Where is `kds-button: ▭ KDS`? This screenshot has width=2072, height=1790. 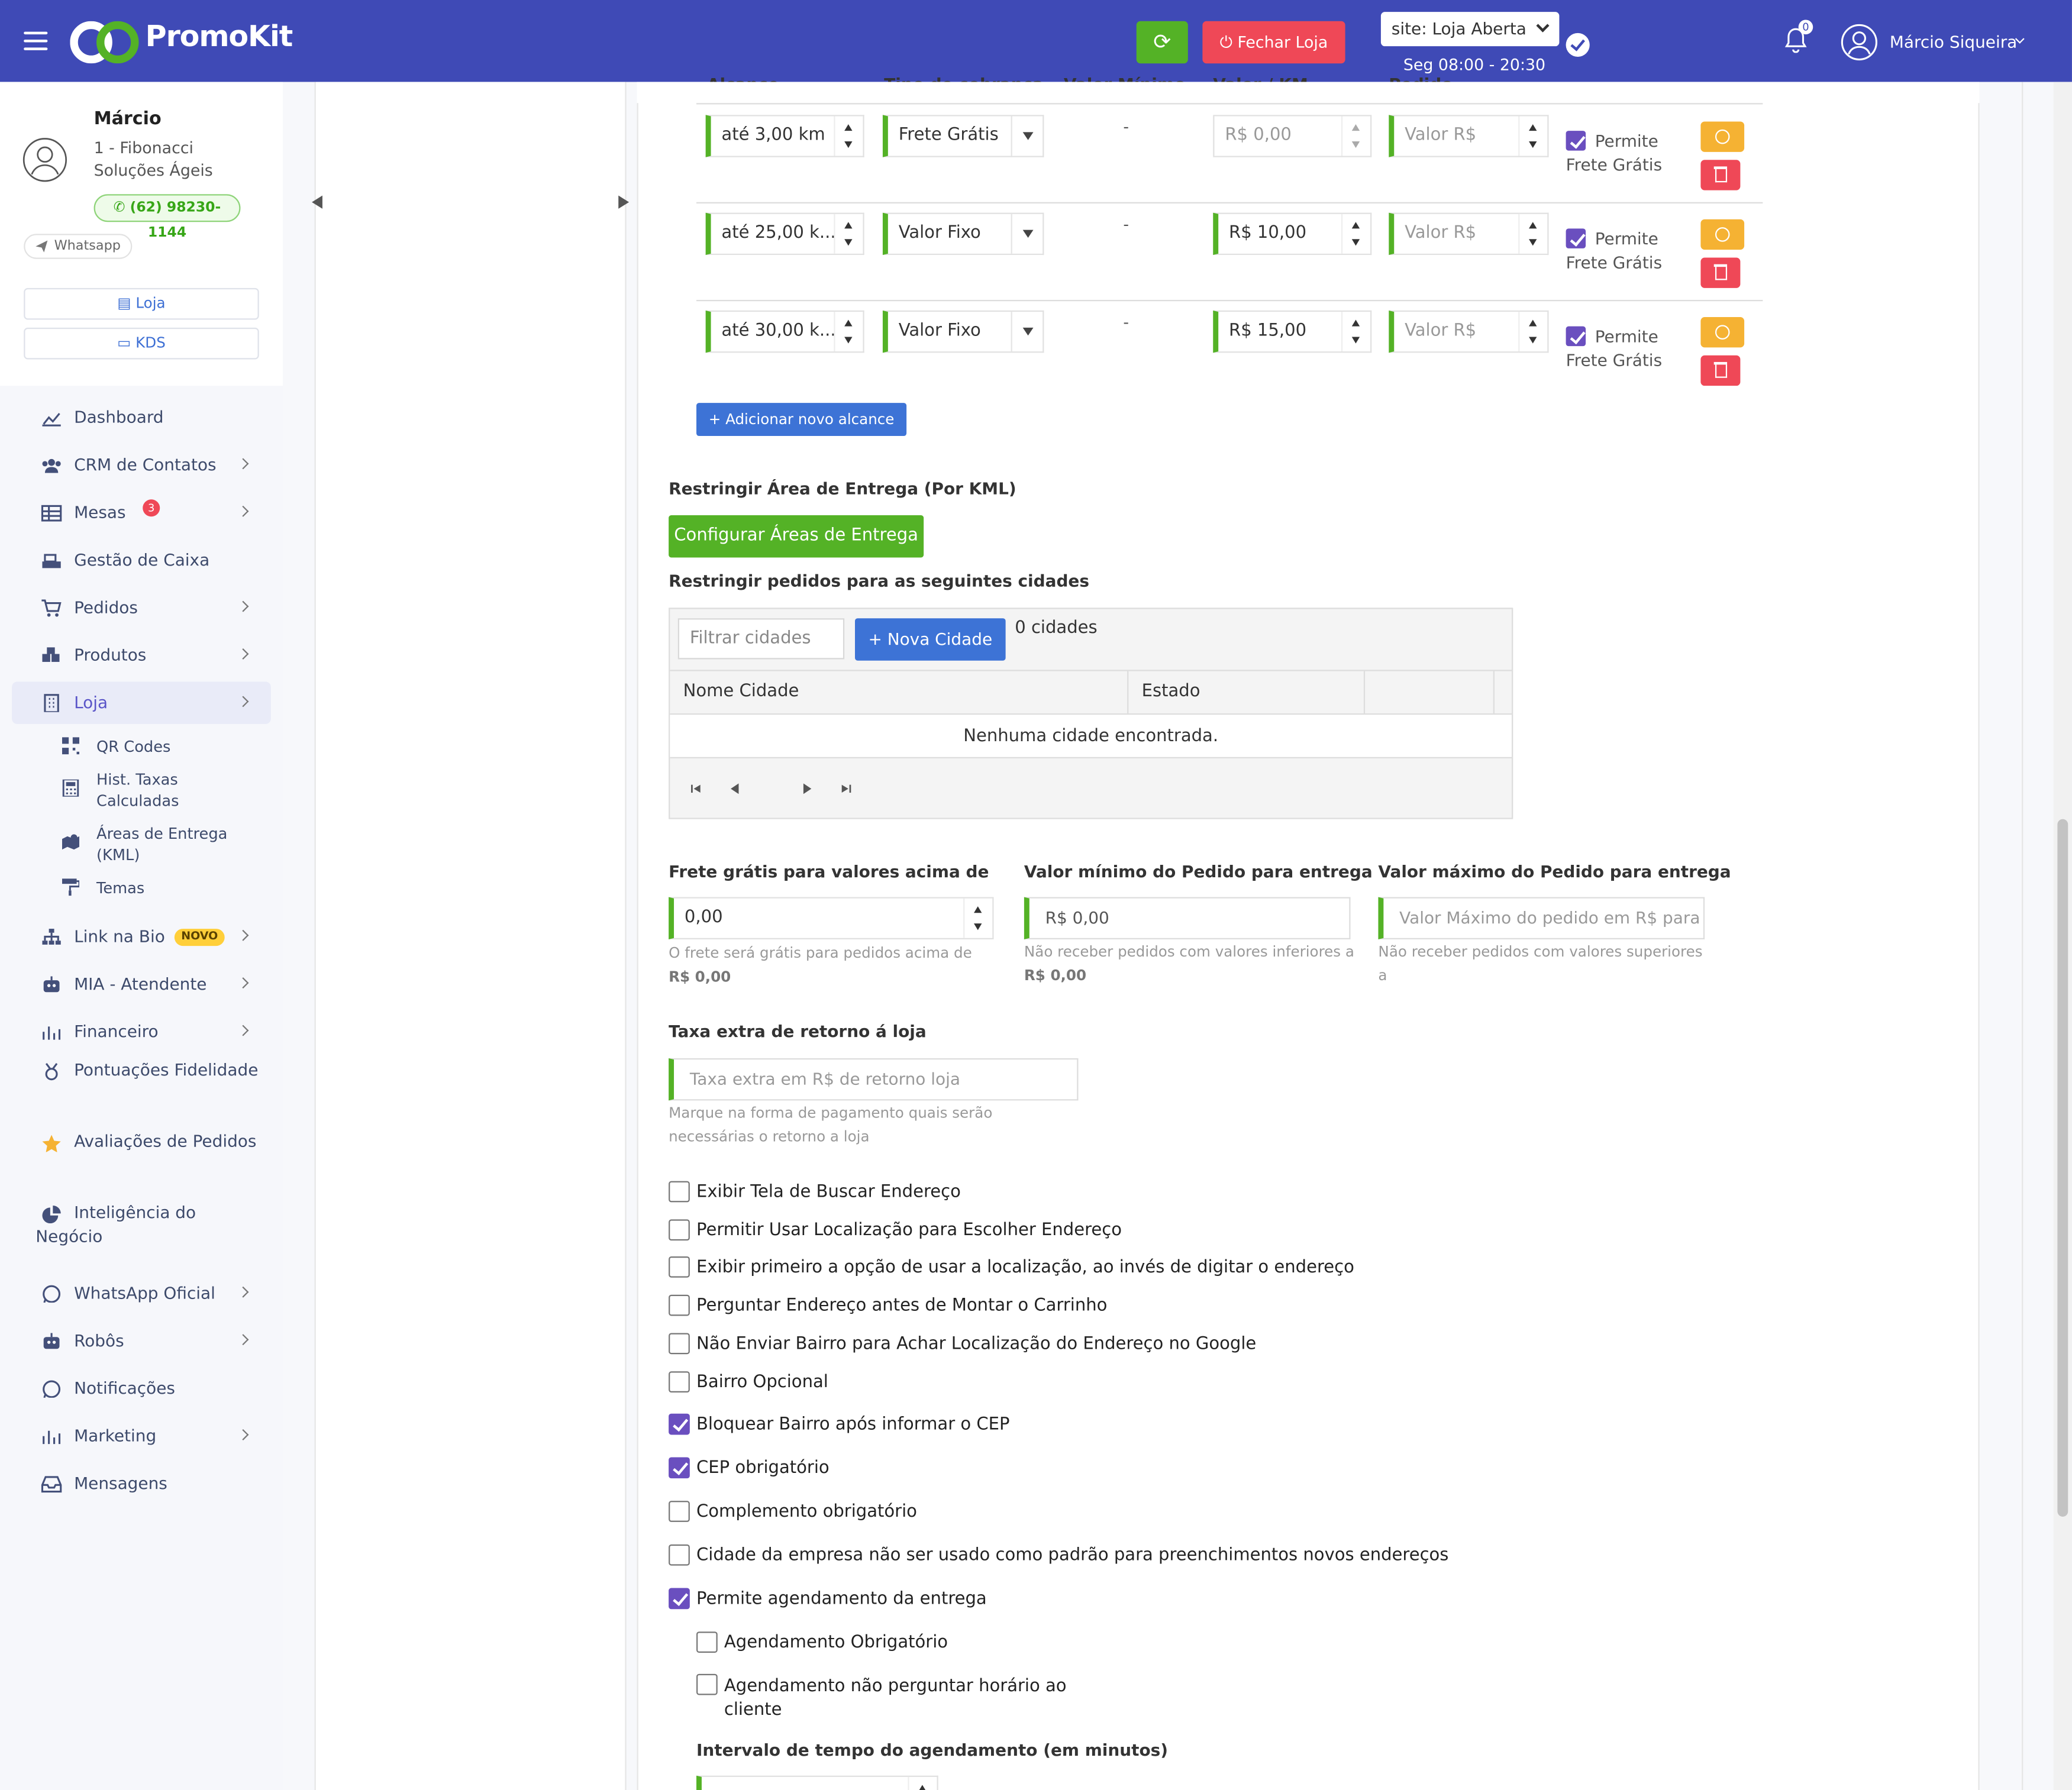
kds-button: ▭ KDS is located at coordinates (141, 343).